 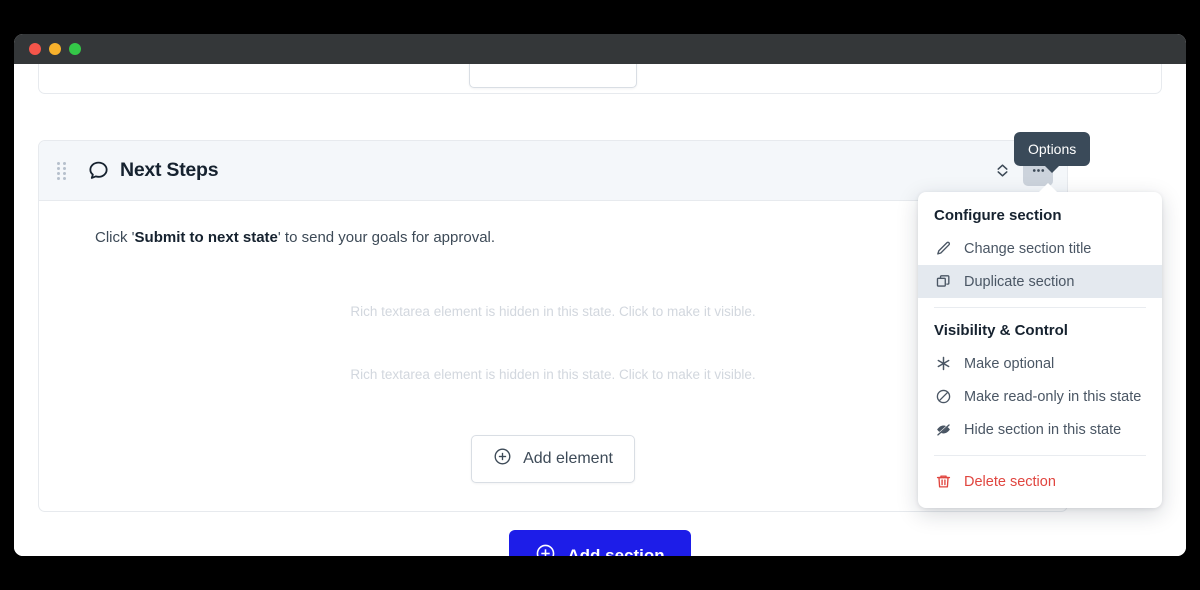 I want to click on menu-item-label: Make optional, so click(x=1009, y=363).